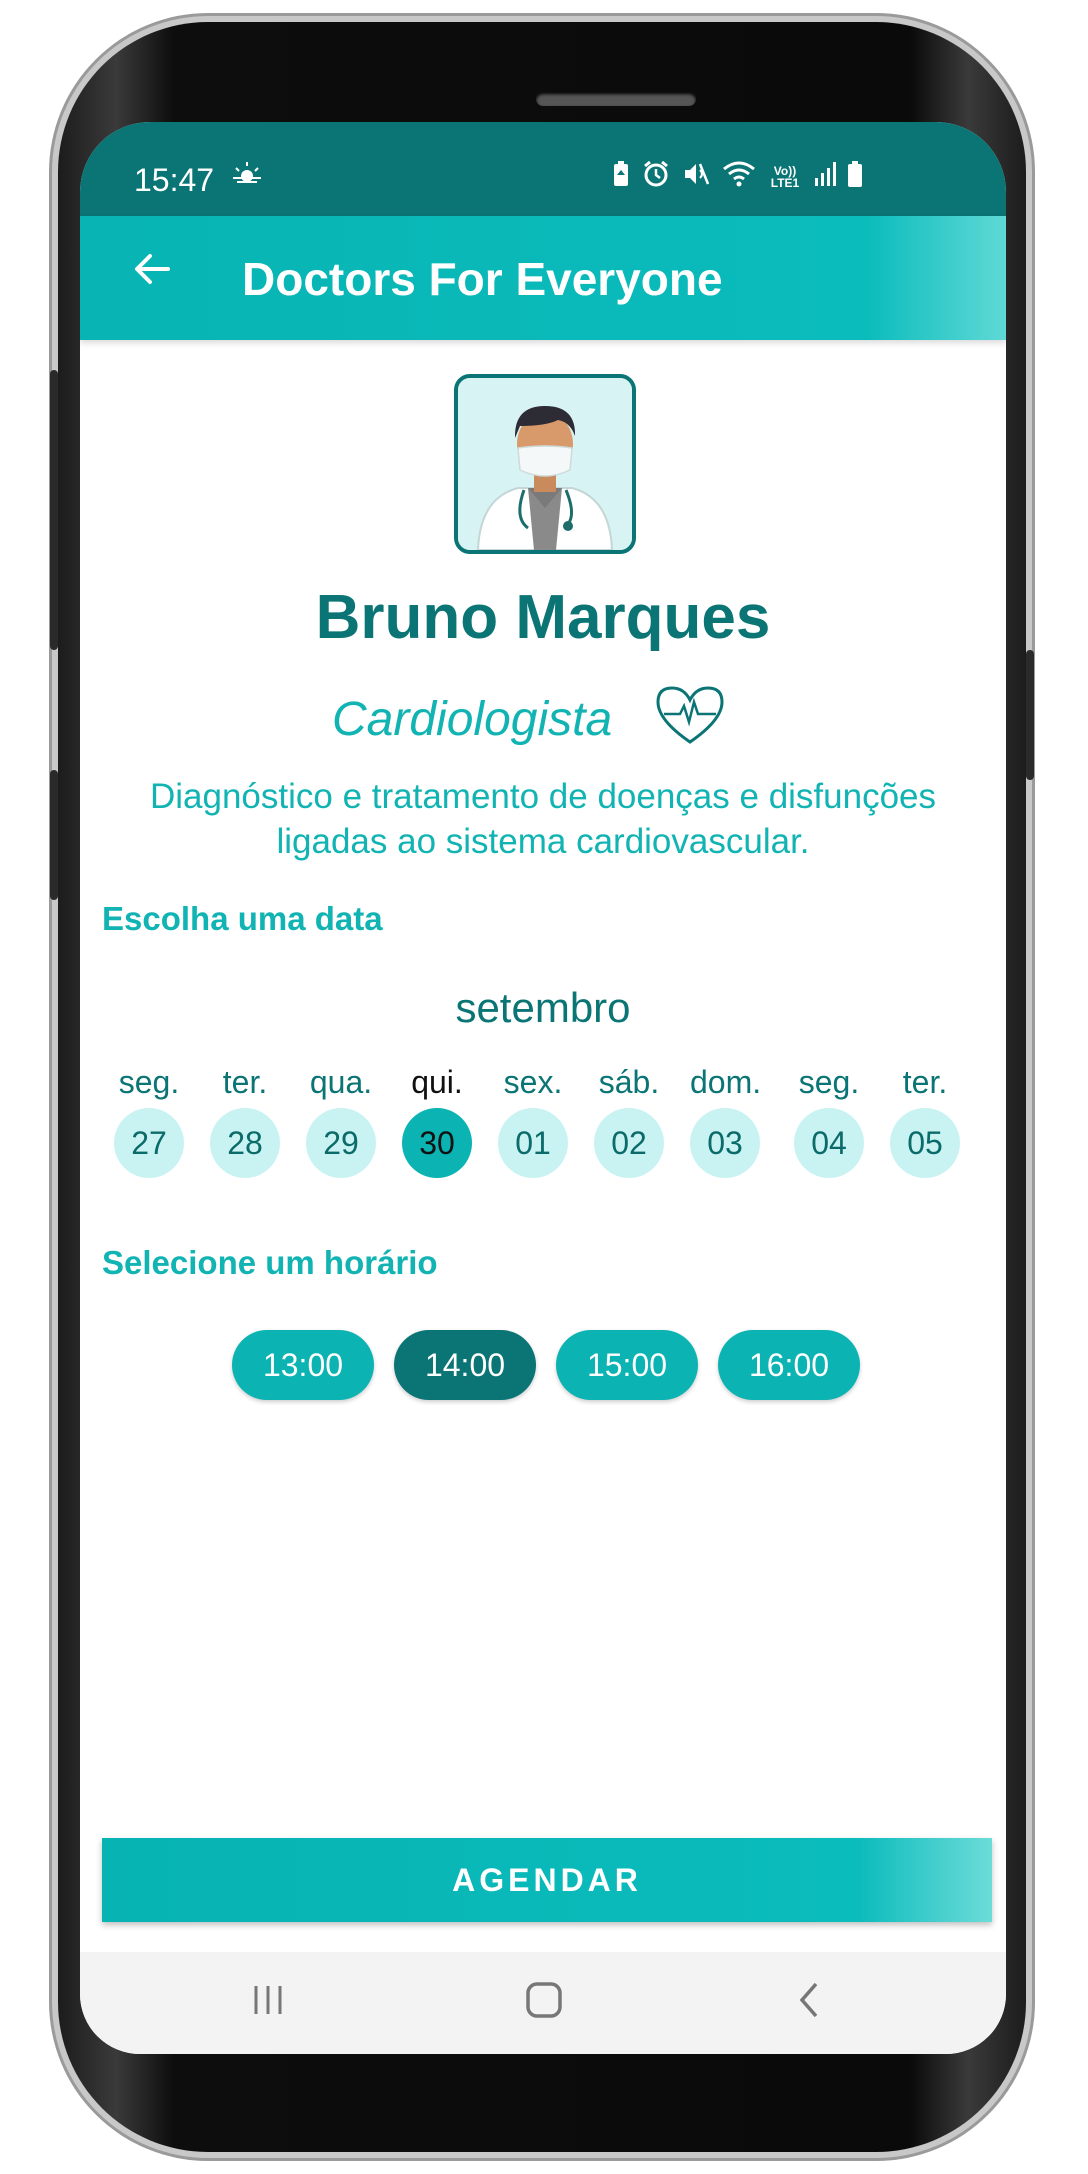 The height and width of the screenshot is (2174, 1088). I want to click on day-item: qua. 29, so click(341, 1121).